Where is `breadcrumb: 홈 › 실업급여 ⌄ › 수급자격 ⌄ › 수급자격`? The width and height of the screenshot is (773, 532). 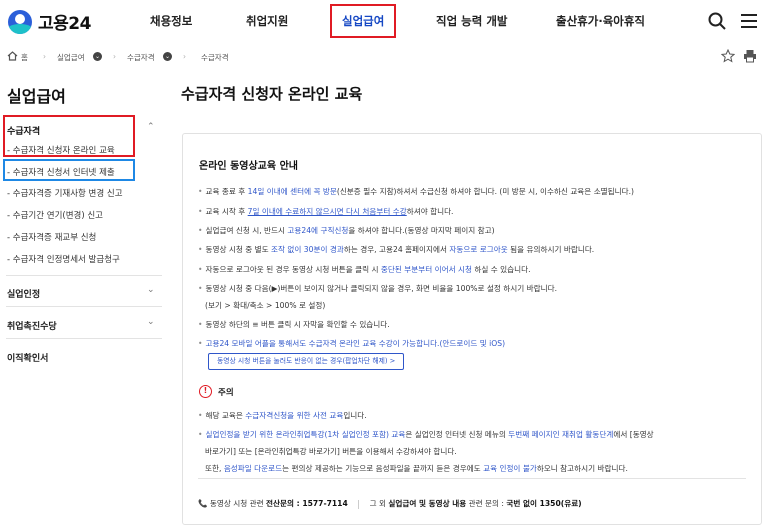 breadcrumb: 홈 › 실업급여 ⌄ › 수급자격 ⌄ › 수급자격 is located at coordinates (386, 57).